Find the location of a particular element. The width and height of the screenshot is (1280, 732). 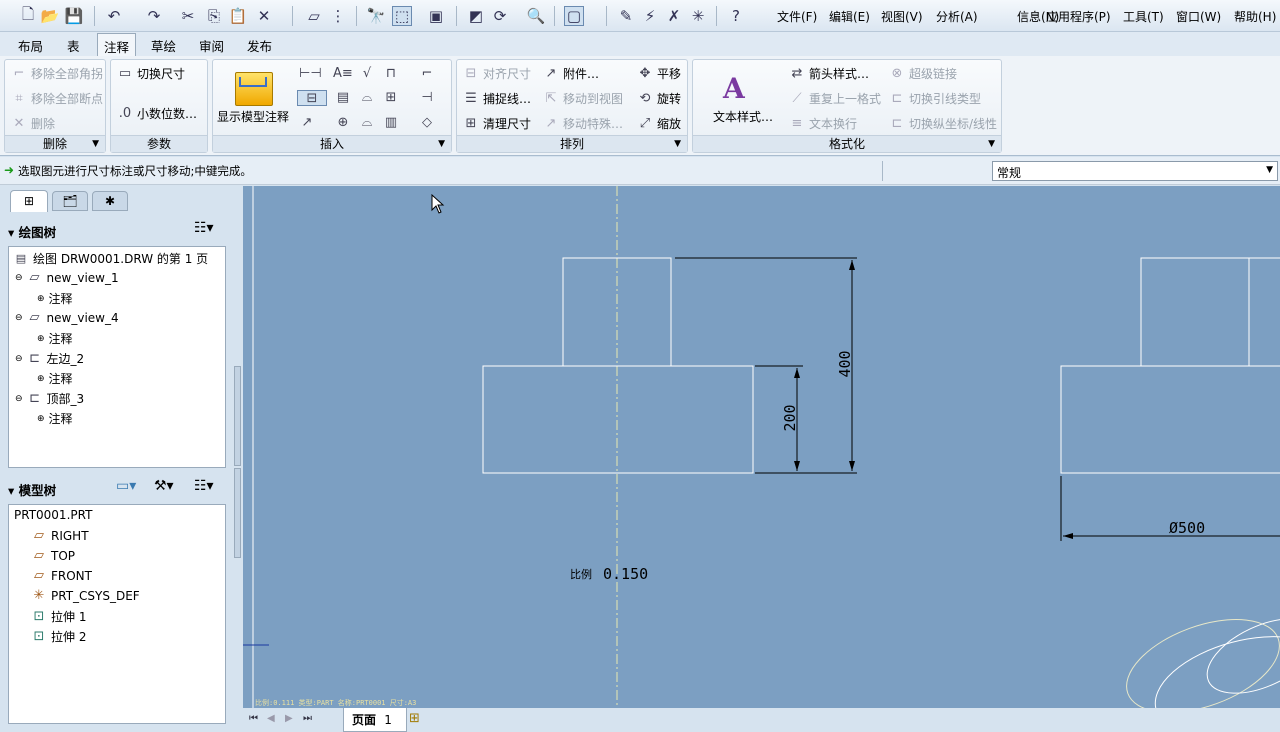

tree-icon: ⋮ is located at coordinates (338, 16).